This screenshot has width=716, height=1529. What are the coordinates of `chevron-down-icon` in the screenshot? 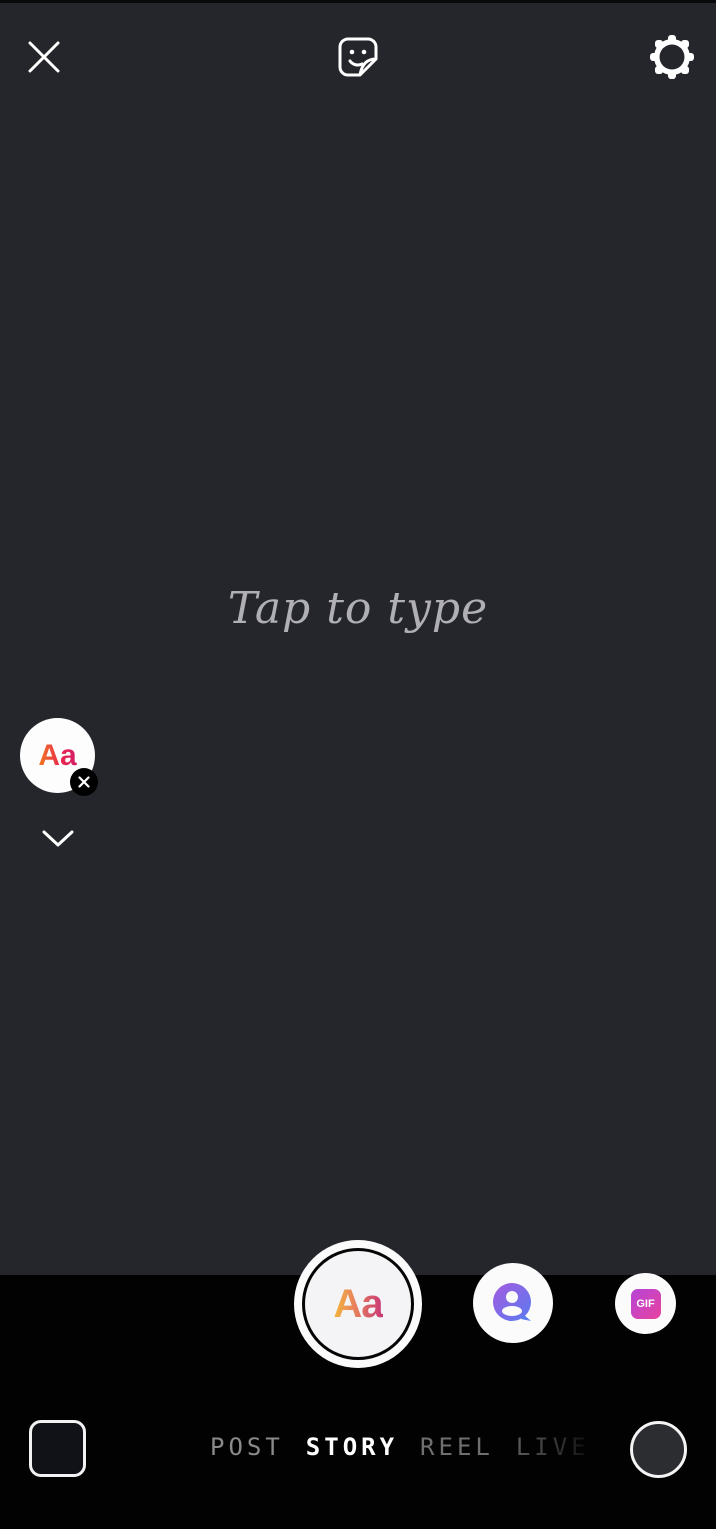 It's located at (58, 838).